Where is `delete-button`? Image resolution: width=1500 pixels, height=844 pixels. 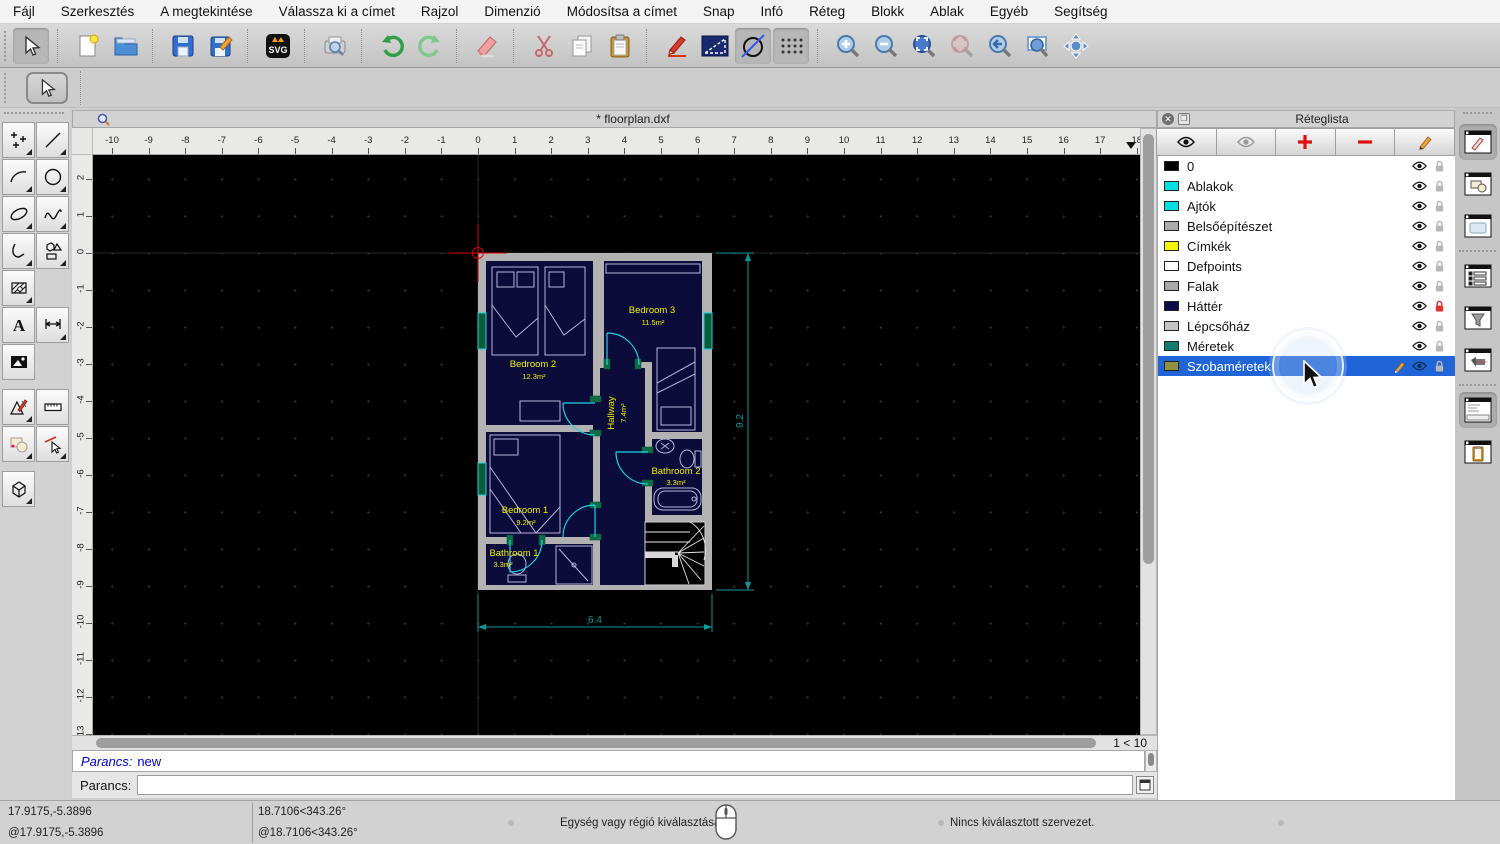
delete-button is located at coordinates (487, 46).